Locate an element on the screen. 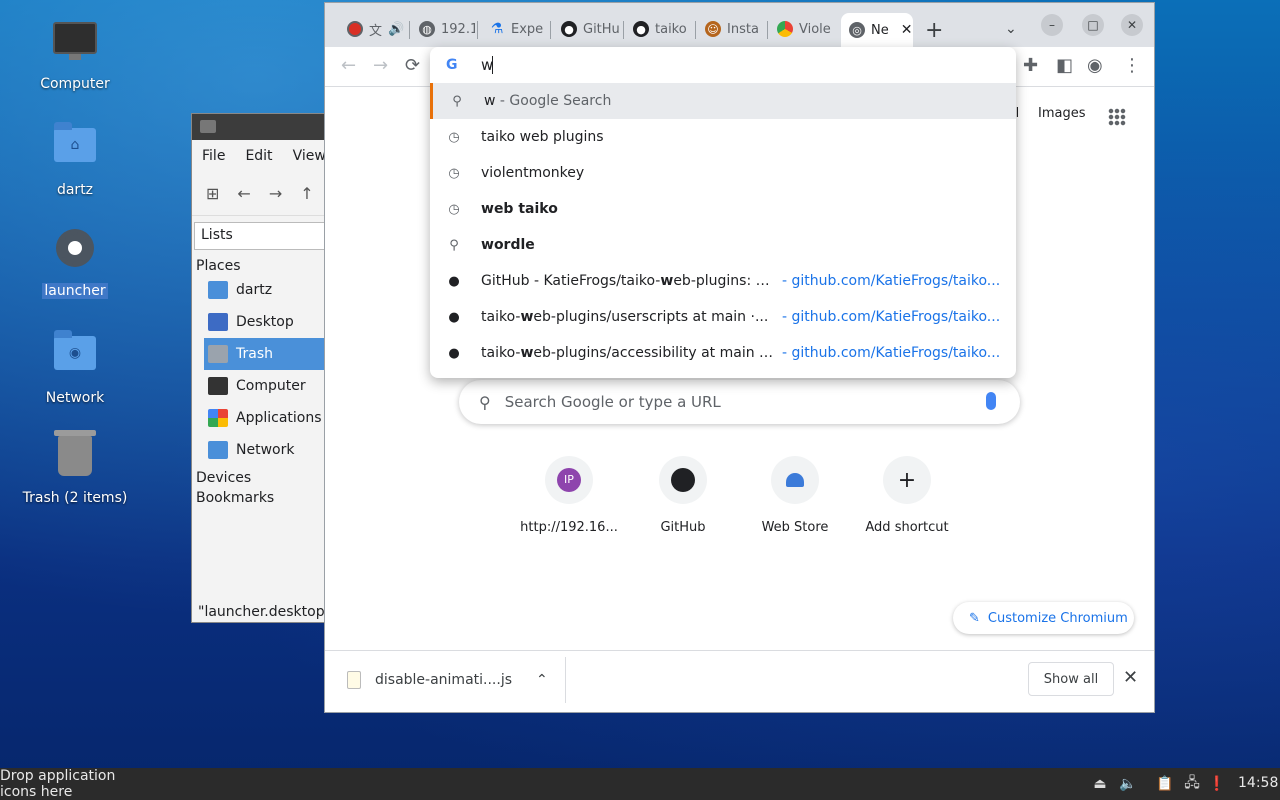 The image size is (1280, 800). shortcut-web-store: Web Store is located at coordinates (795, 495).